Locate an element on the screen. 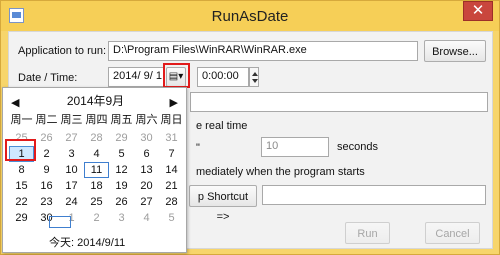  calendar-day-cell: 10 is located at coordinates (71, 170).